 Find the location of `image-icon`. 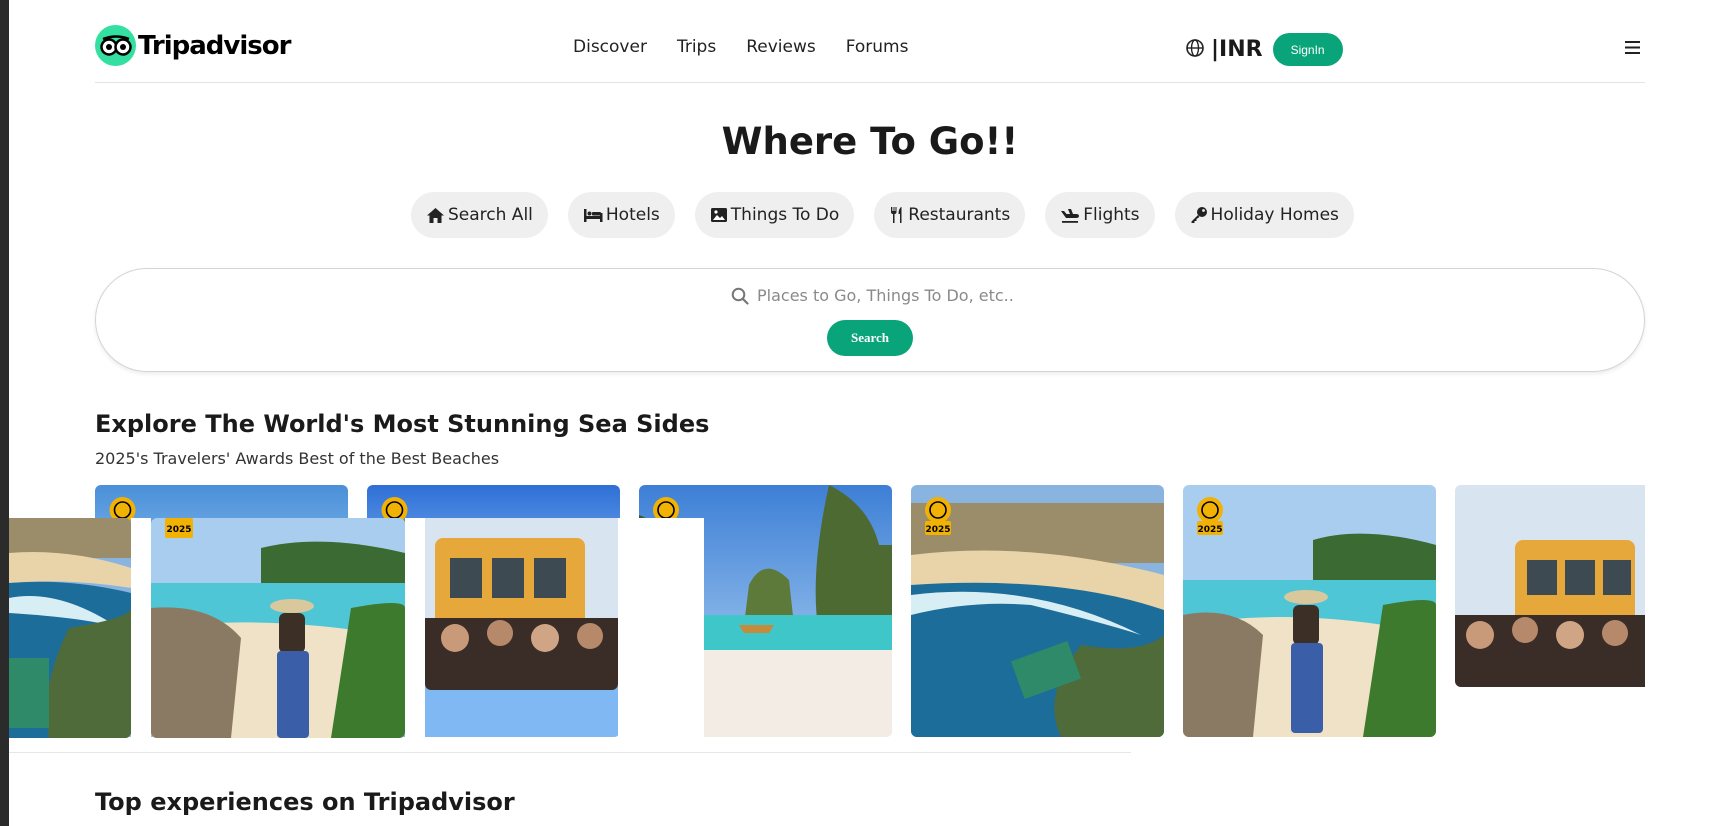

image-icon is located at coordinates (718, 215).